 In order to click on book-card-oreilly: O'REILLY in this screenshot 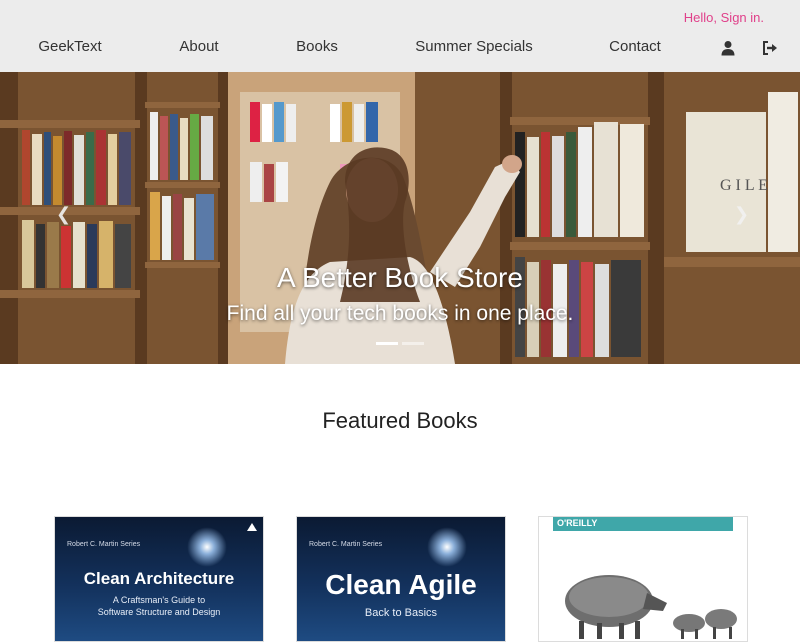, I will do `click(643, 579)`.